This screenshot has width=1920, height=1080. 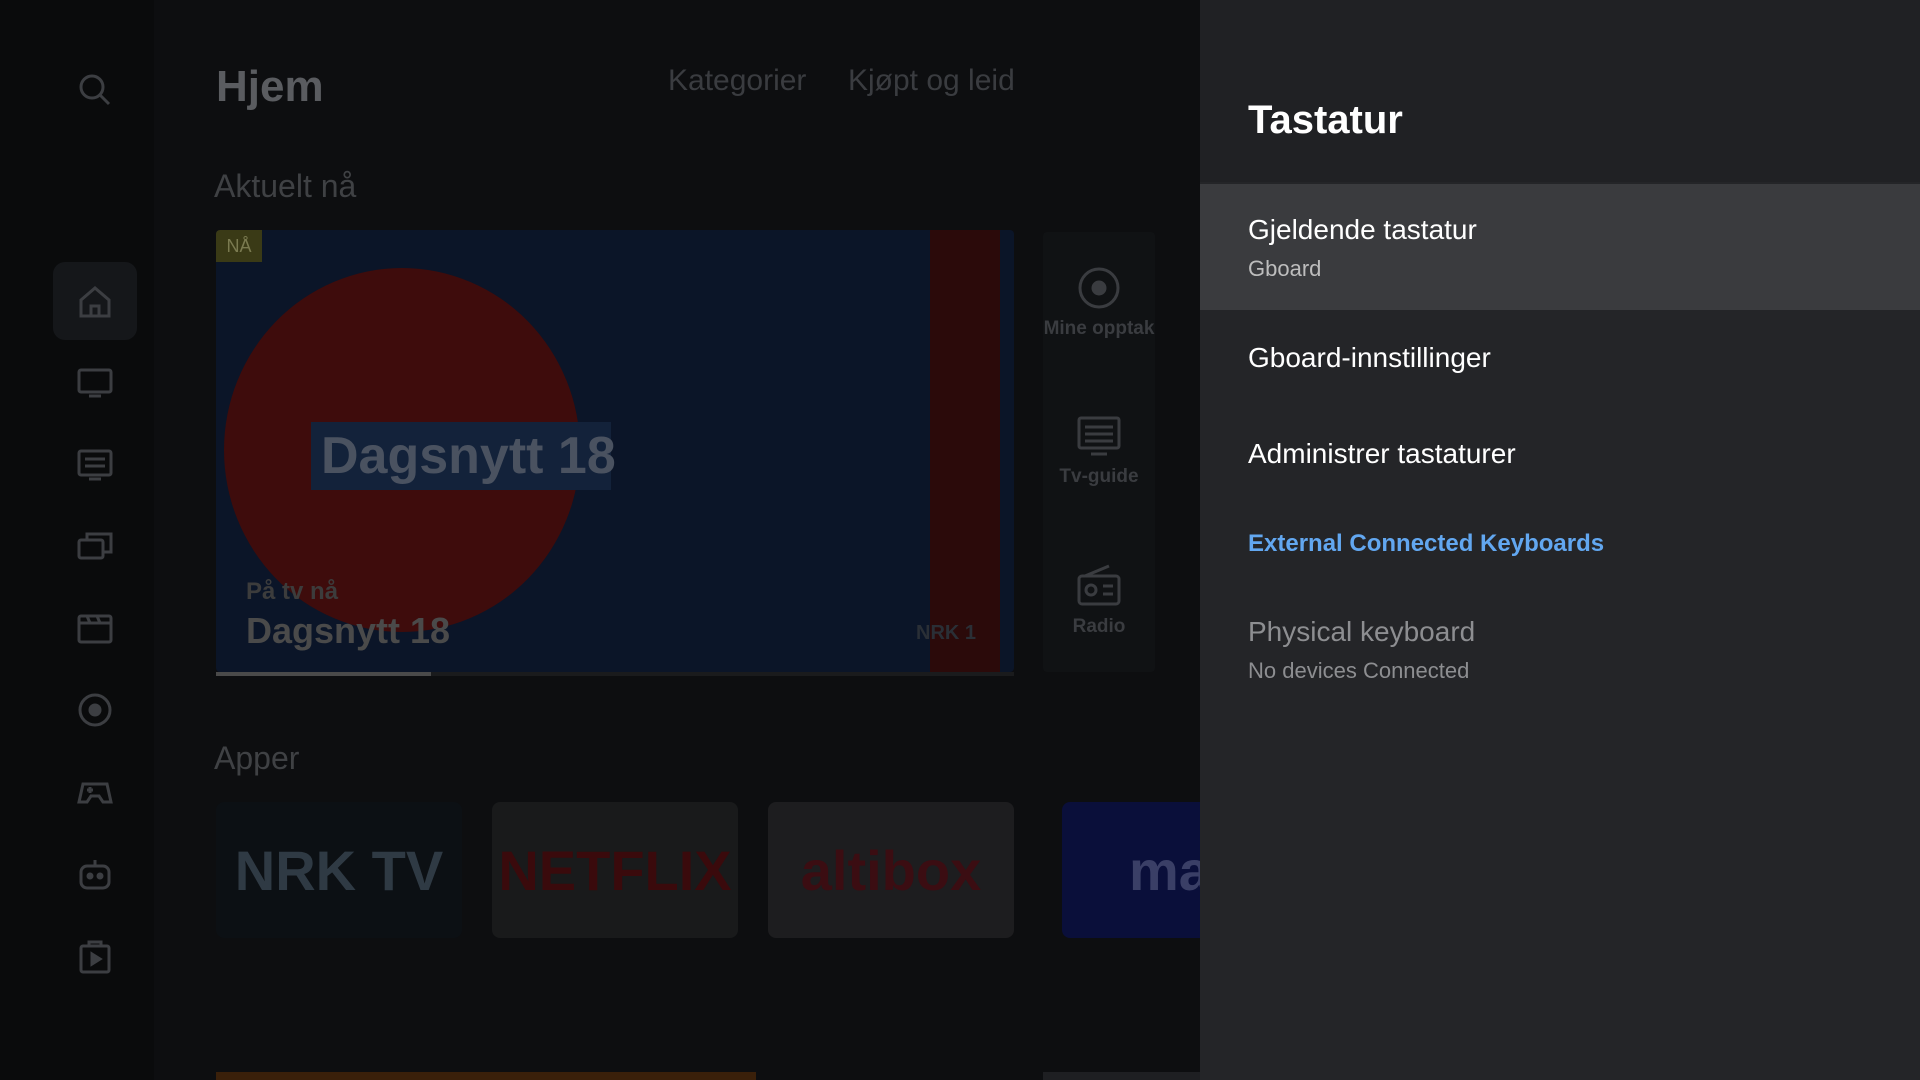 I want to click on hero-progress-fill, so click(x=324, y=674).